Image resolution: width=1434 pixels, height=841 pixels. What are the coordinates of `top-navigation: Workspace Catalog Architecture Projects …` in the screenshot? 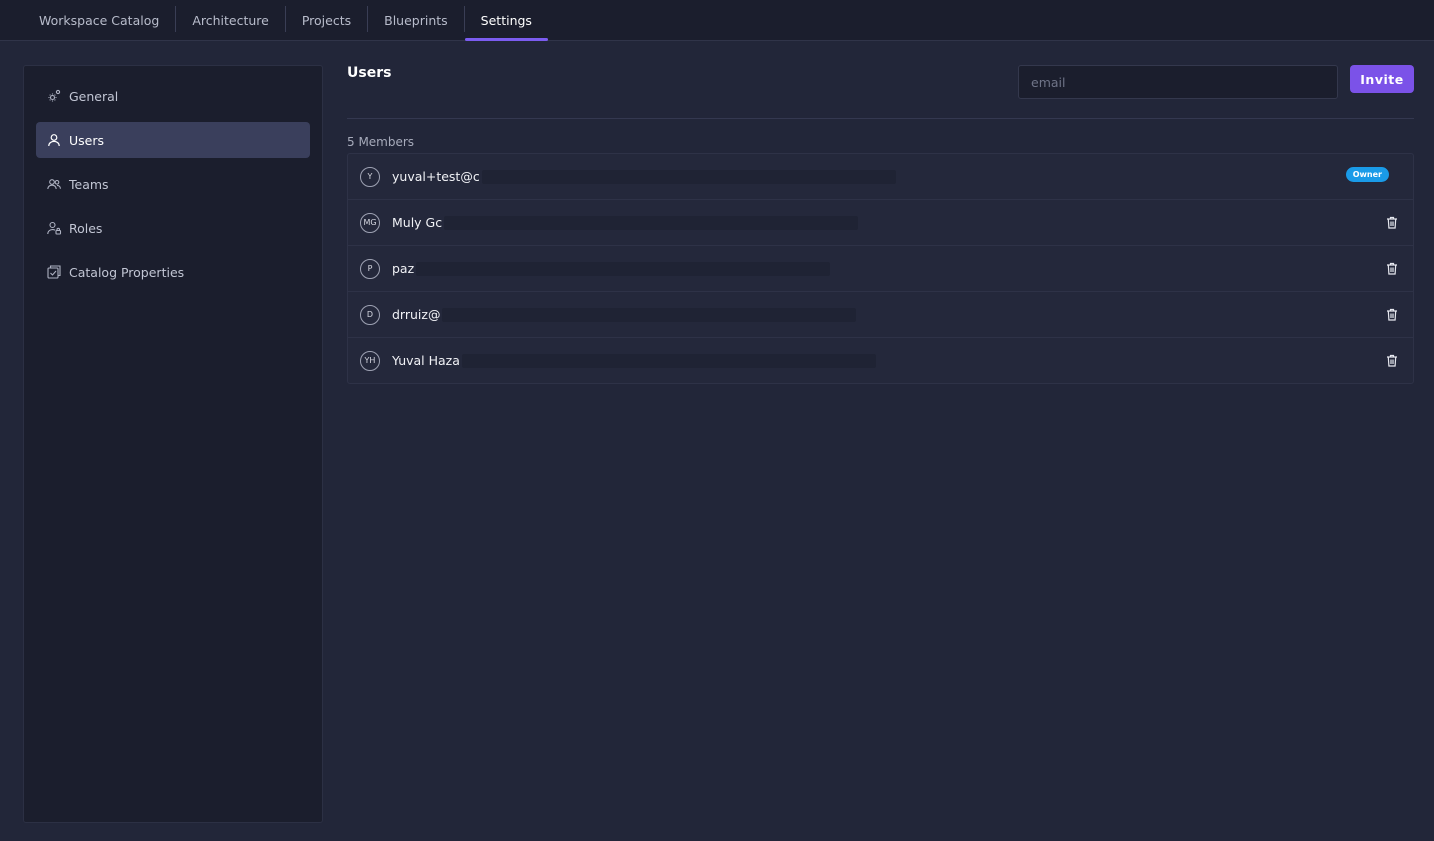 It's located at (717, 20).